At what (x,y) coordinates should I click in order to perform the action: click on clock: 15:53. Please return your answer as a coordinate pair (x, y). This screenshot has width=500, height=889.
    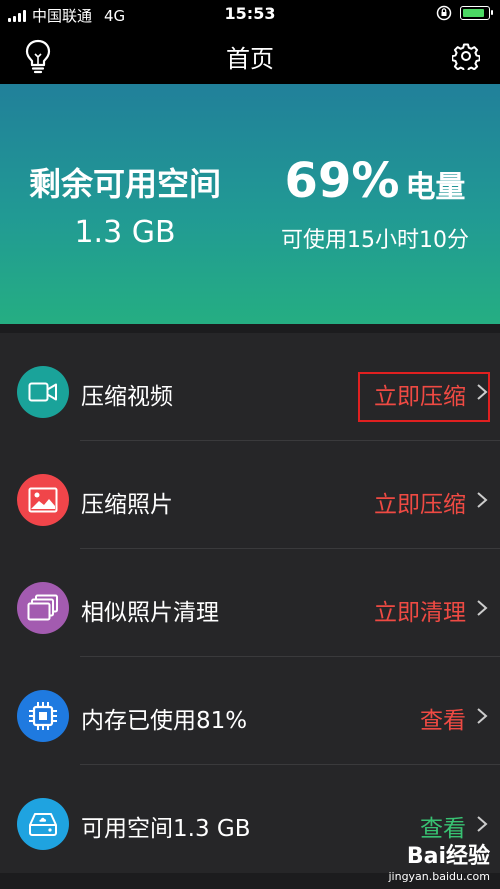
    Looking at the image, I should click on (250, 13).